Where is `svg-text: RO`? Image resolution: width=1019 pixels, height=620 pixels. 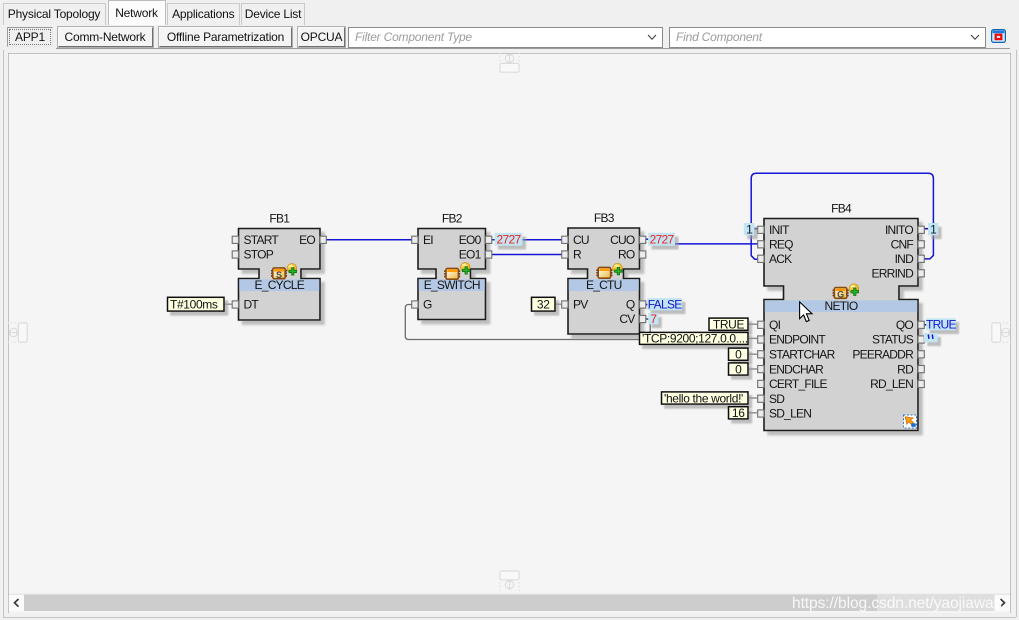 svg-text: RO is located at coordinates (626, 254).